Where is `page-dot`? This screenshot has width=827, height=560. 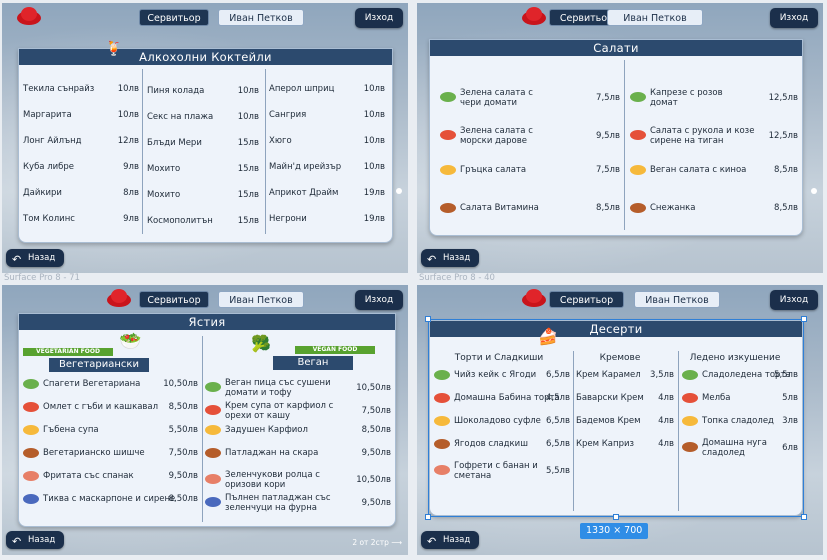
page-dot is located at coordinates (814, 191).